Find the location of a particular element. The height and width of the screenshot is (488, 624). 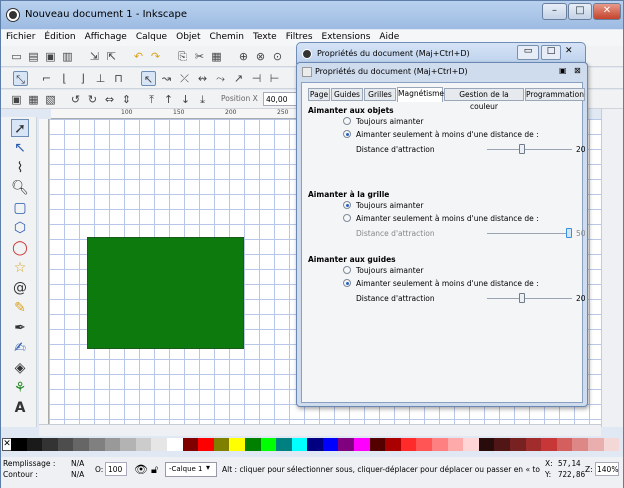

snap-path-icon: ↝ is located at coordinates (166, 78).